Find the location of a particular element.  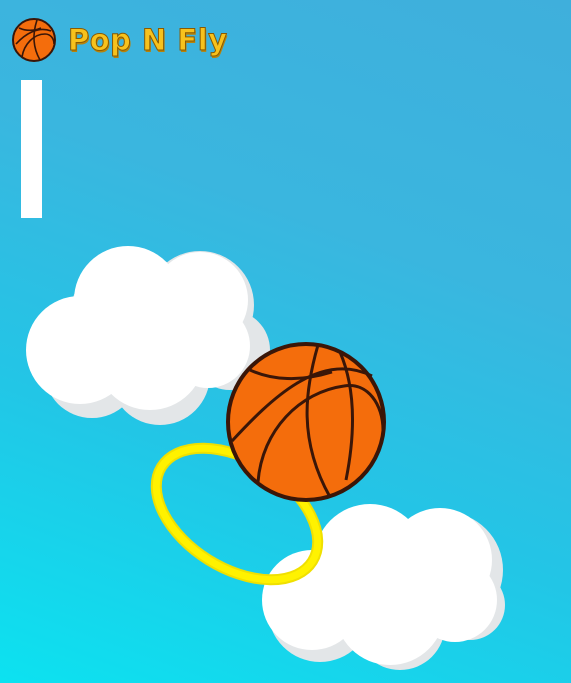

power-meter-fill is located at coordinates (31, 149).